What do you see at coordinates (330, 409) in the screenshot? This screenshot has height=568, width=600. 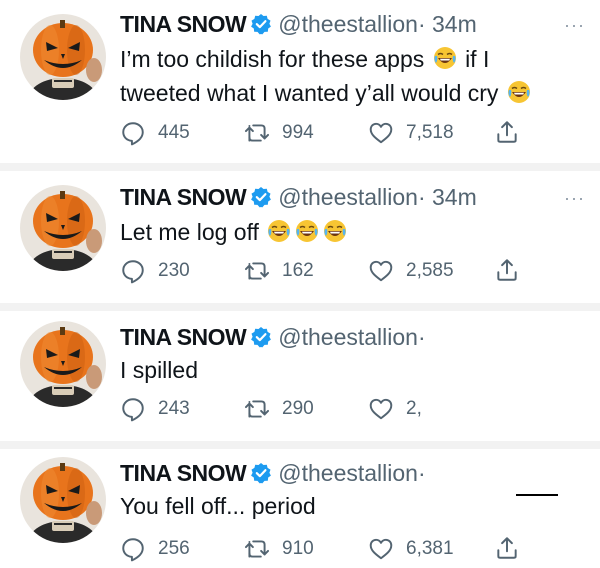 I see `tweet-actions: 243 290 2,` at bounding box center [330, 409].